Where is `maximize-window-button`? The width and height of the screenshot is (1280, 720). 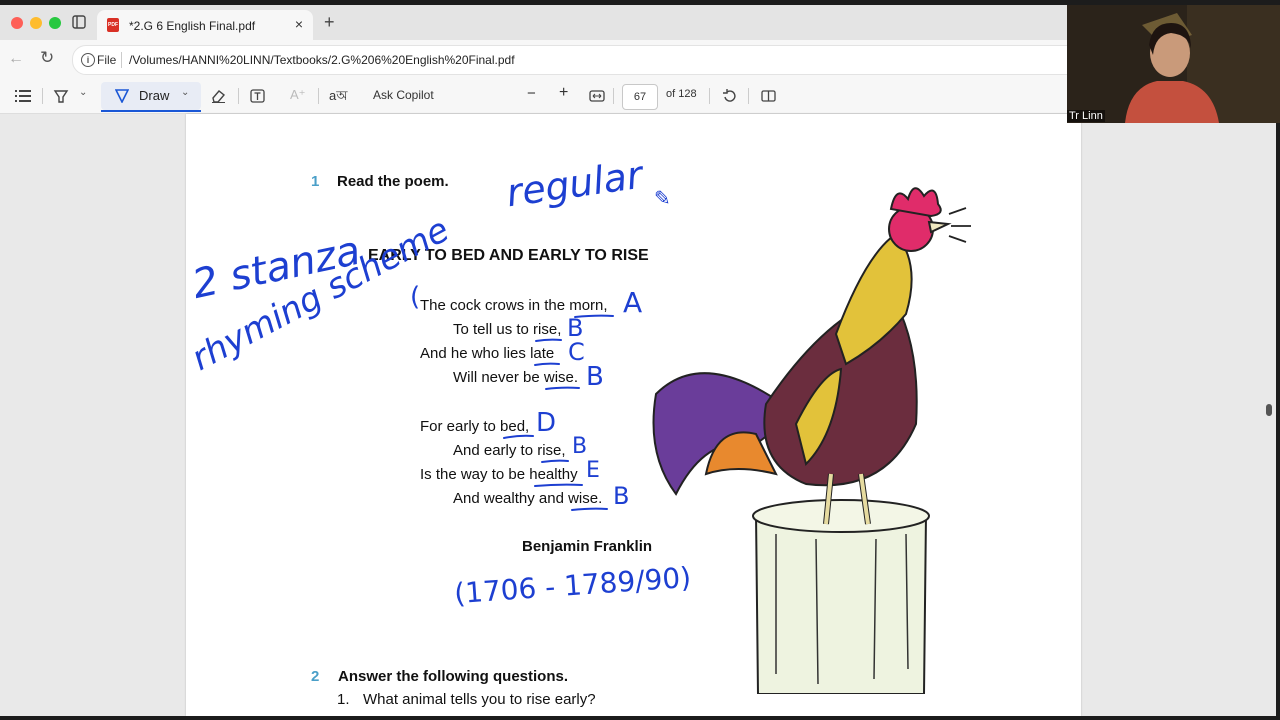
maximize-window-button is located at coordinates (55, 23).